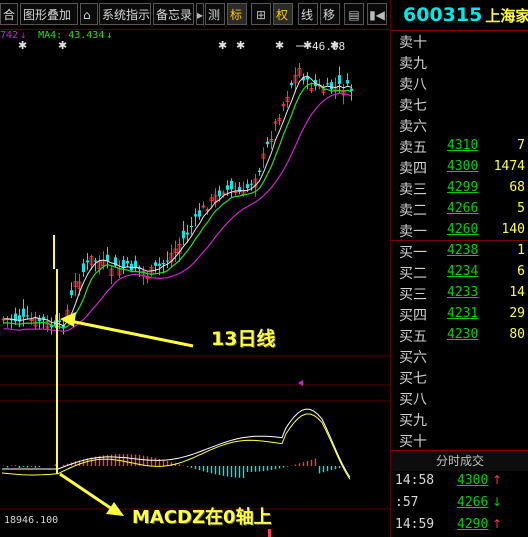  What do you see at coordinates (413, 337) in the screenshot?
I see `orderbook-level-label: 买五` at bounding box center [413, 337].